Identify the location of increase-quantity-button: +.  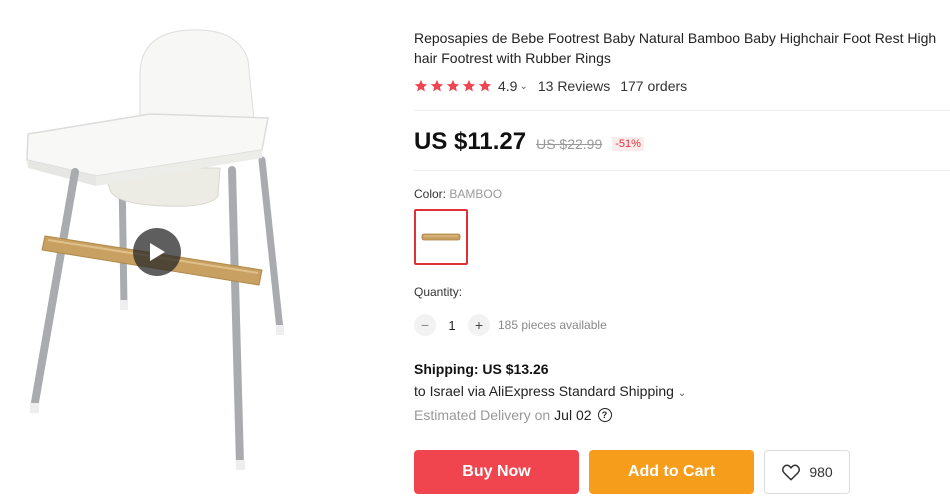
(479, 325).